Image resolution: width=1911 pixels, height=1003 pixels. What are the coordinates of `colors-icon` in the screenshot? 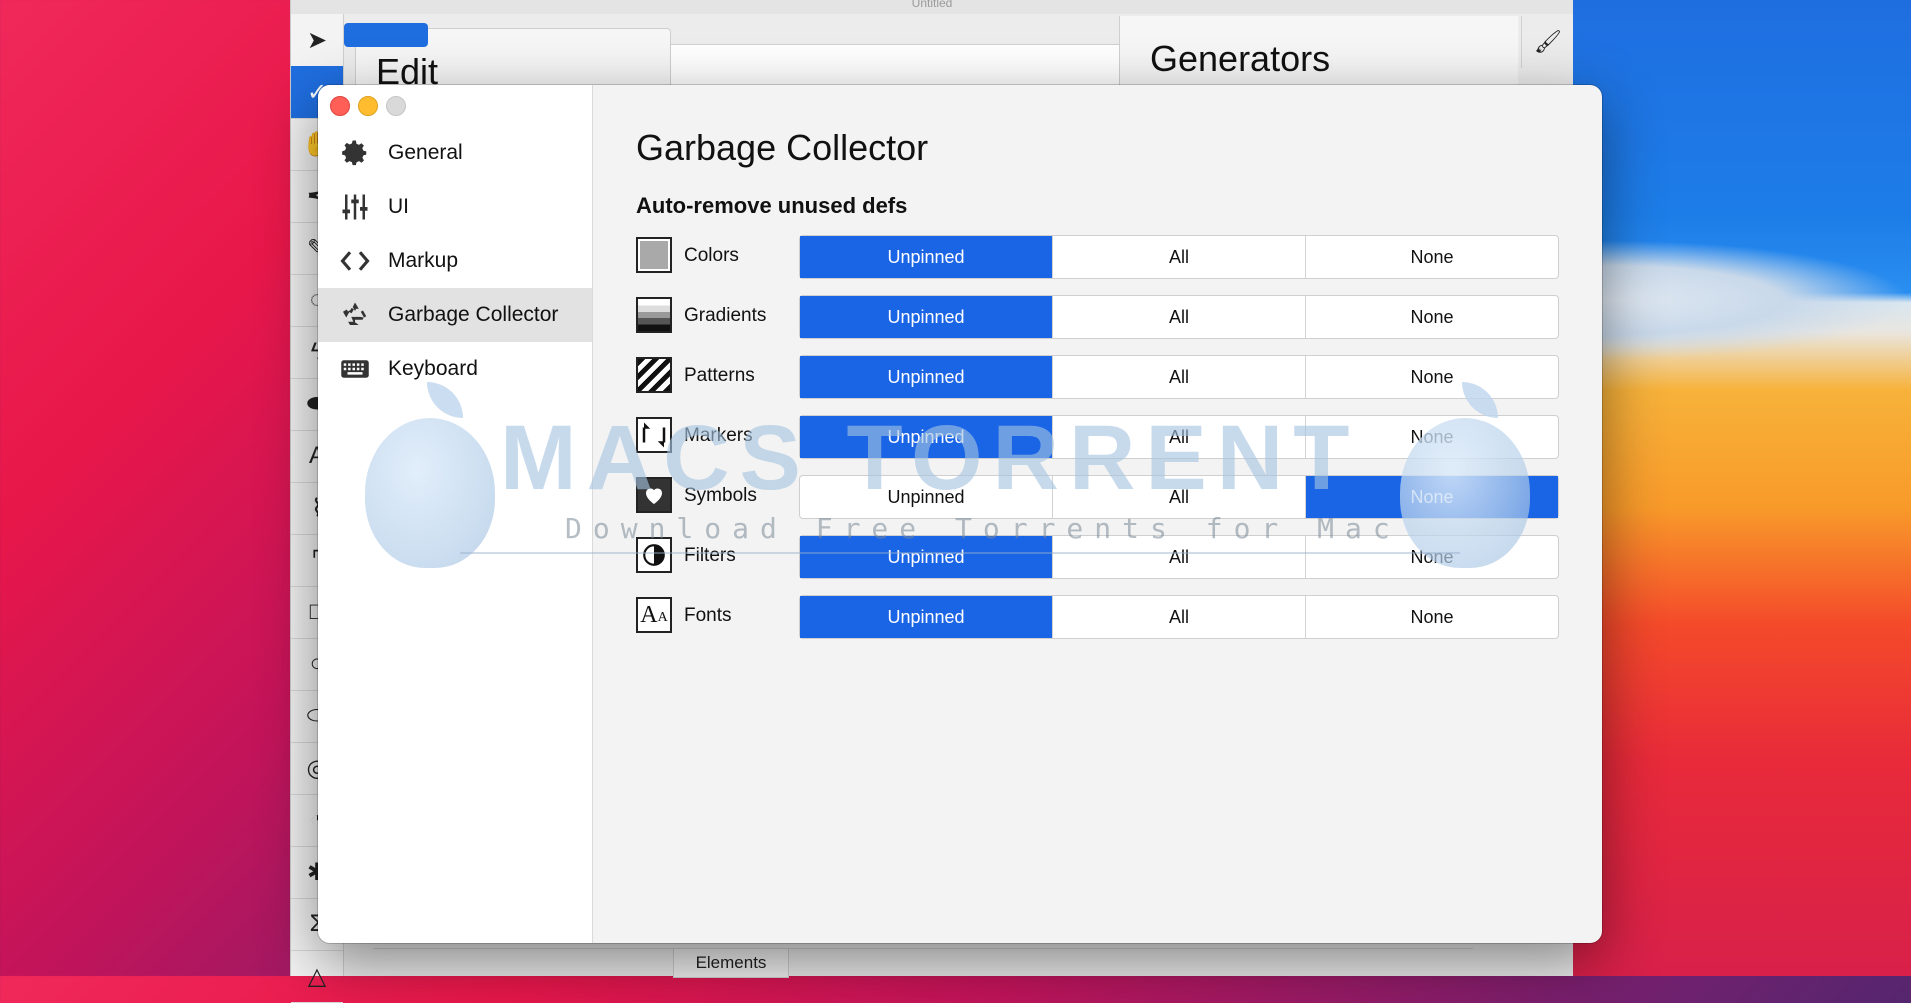 It's located at (654, 255).